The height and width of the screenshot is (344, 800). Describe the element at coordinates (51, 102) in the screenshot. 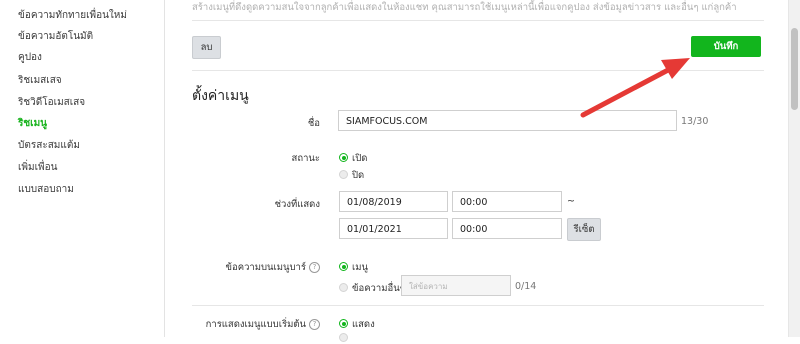

I see `sidebar-item-rich-video: ริชวิดีโอเมสเสจ` at that location.